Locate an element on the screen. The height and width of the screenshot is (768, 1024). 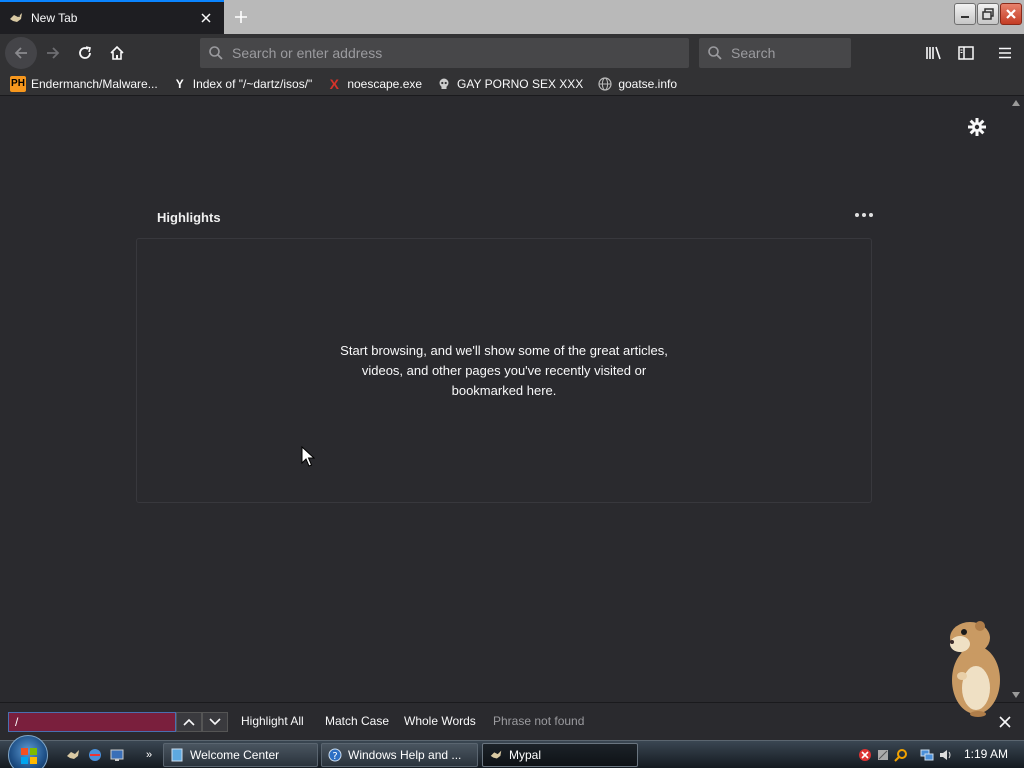
new-tab-button is located at coordinates (241, 17).